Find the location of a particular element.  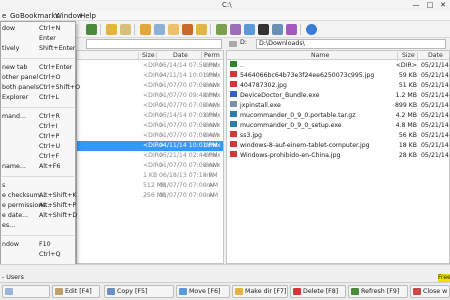

column-permissions: Perm is located at coordinates (212, 55).